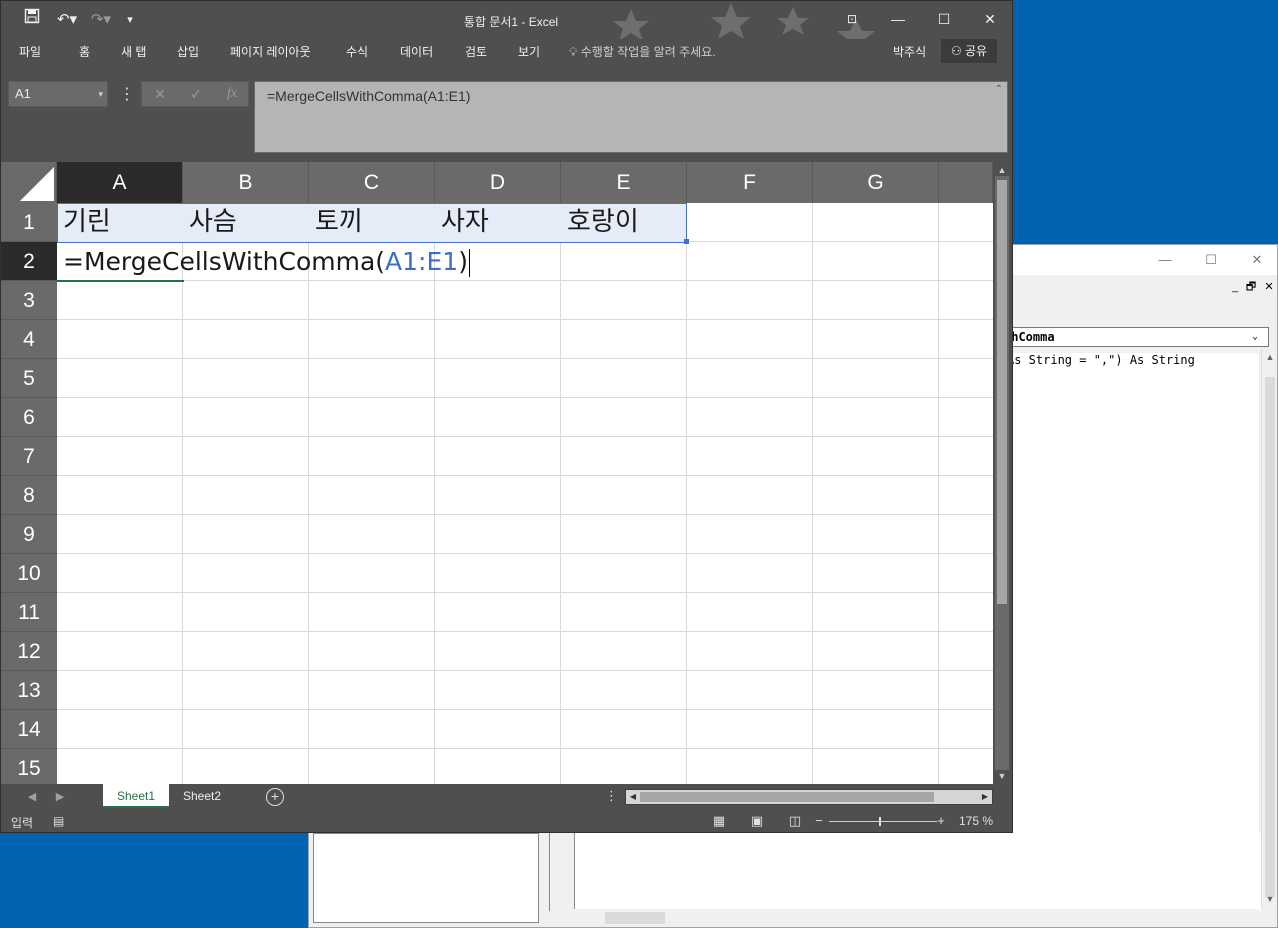  I want to click on tab-page-layout: 페이지 레이아웃, so click(270, 52).